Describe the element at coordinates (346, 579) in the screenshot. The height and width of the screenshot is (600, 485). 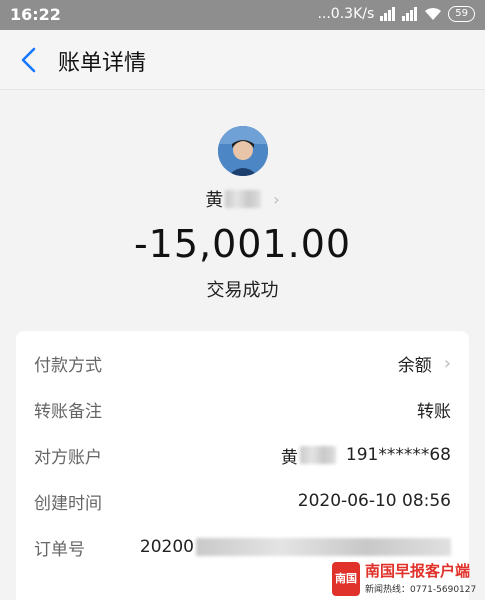
I see `watermark-logo: 南国` at that location.